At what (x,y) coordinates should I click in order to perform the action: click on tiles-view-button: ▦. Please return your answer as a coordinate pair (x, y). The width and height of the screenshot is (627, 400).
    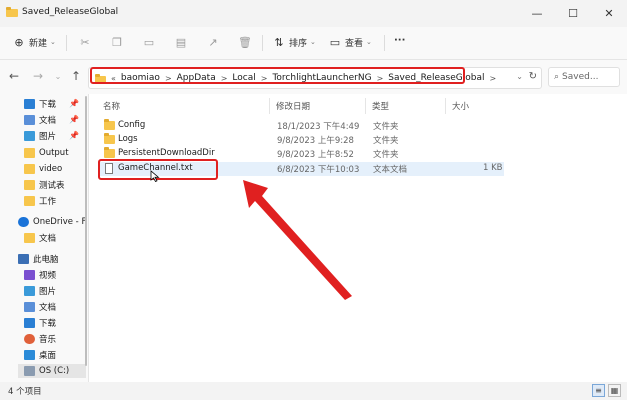
    Looking at the image, I should click on (614, 390).